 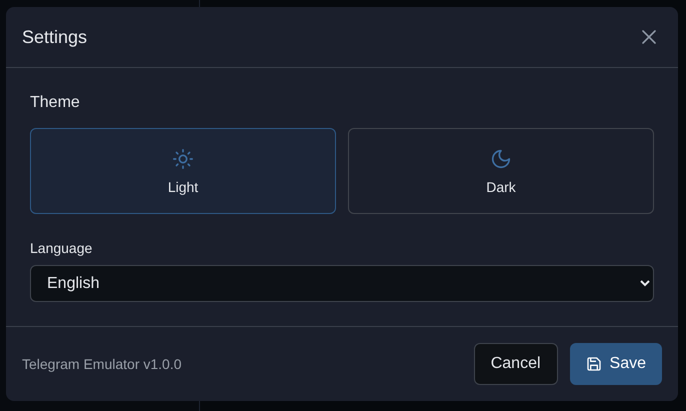 I want to click on moon-icon, so click(x=501, y=159).